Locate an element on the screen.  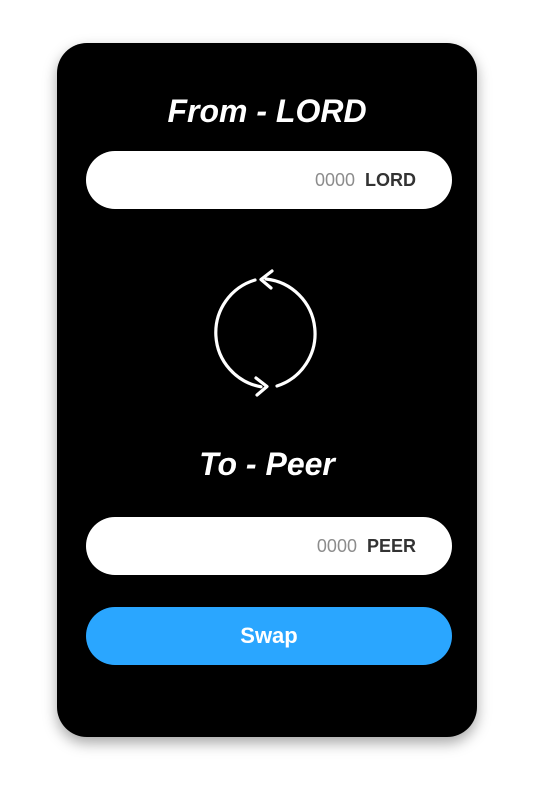
to-amount-field: 0000 PEER is located at coordinates (269, 546).